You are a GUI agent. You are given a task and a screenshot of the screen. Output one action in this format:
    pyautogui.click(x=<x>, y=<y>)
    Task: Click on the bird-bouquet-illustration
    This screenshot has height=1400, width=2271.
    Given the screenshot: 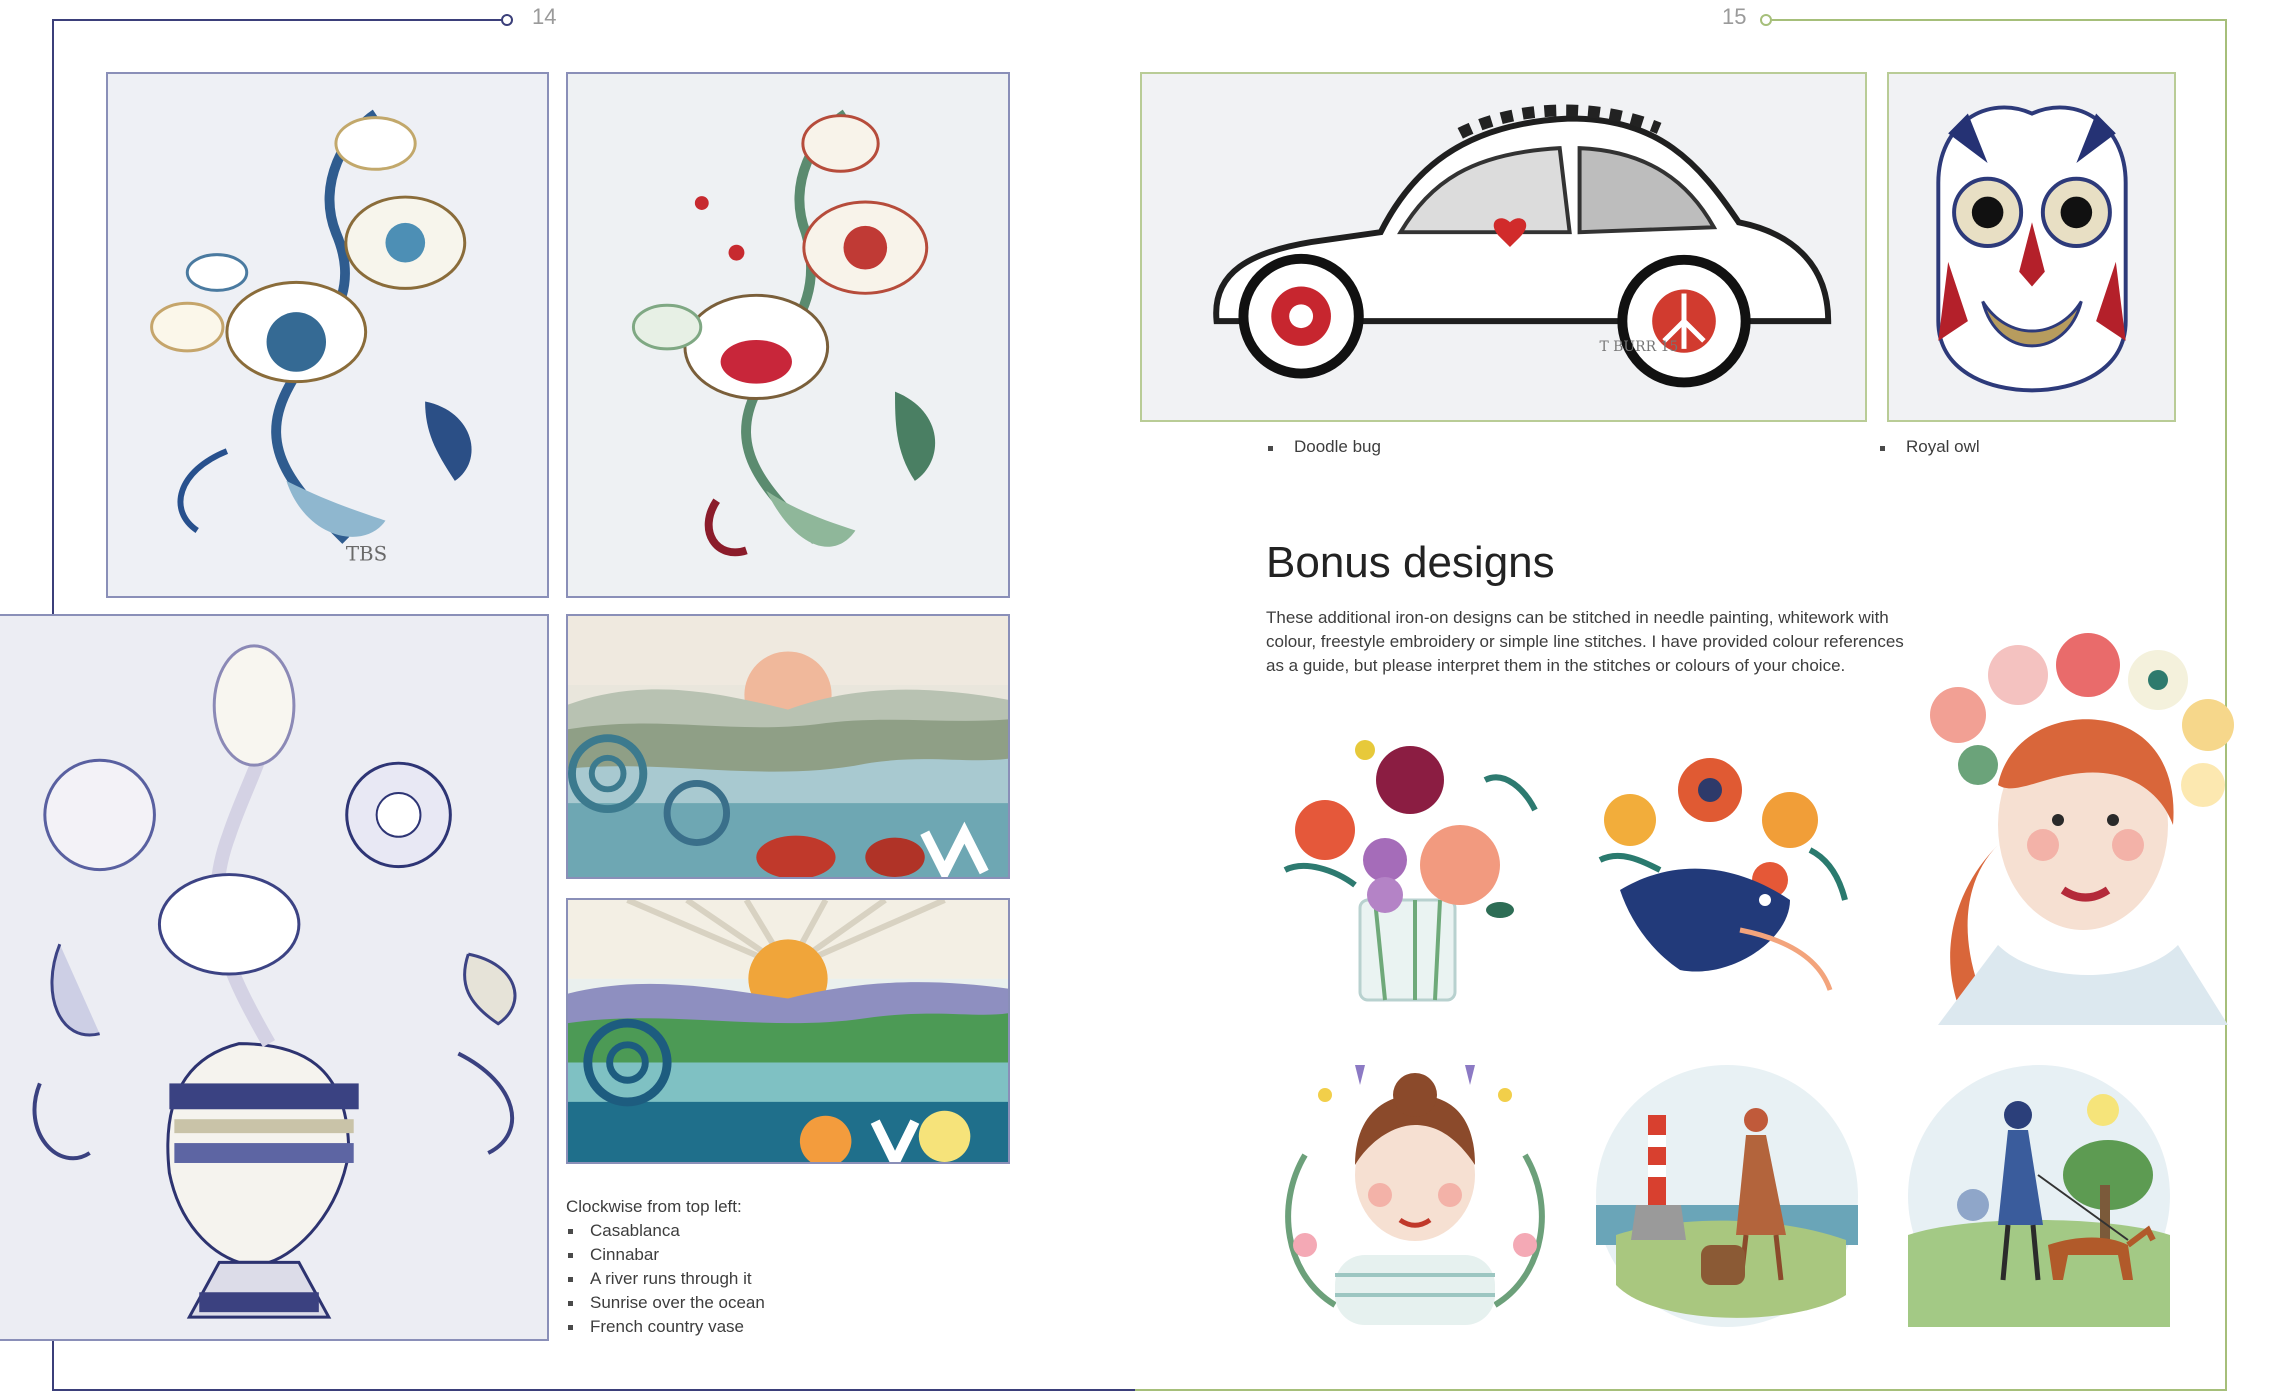 What is the action you would take?
    pyautogui.click(x=1720, y=875)
    